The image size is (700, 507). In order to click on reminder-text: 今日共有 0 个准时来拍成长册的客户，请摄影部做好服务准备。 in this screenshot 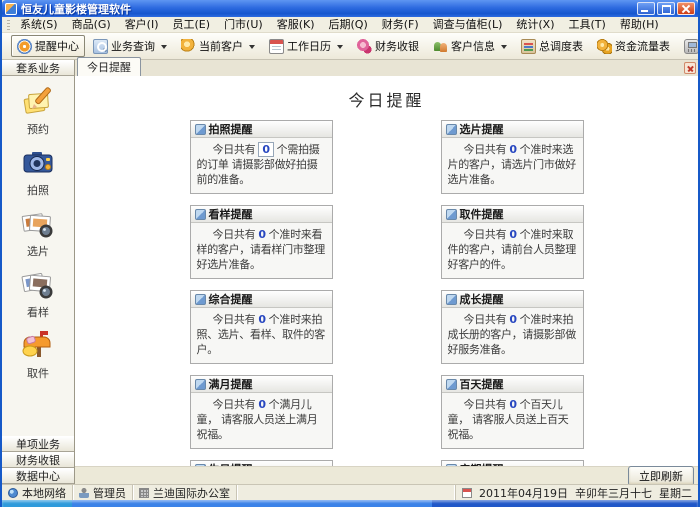, I will do `click(512, 334)`.